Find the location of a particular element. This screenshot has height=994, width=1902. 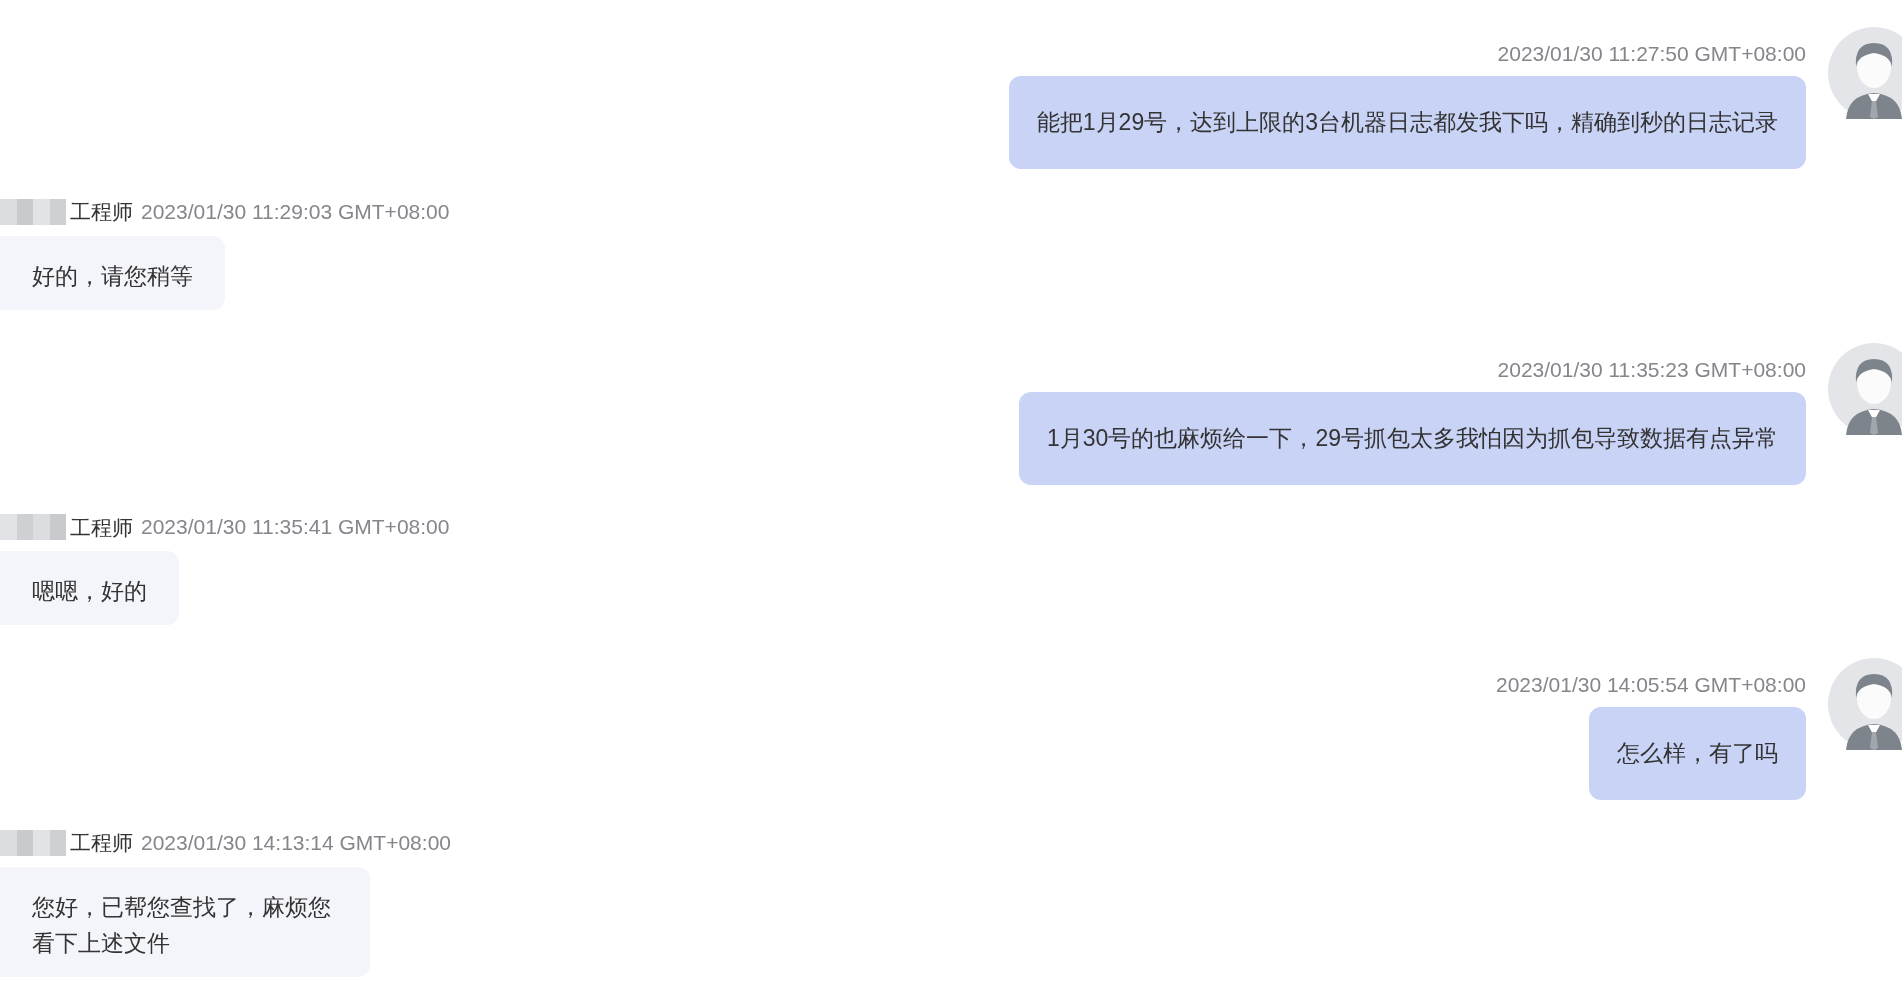

timestamp: 2023/01/30 11:35:23 GMT+08:00 is located at coordinates (1651, 369).